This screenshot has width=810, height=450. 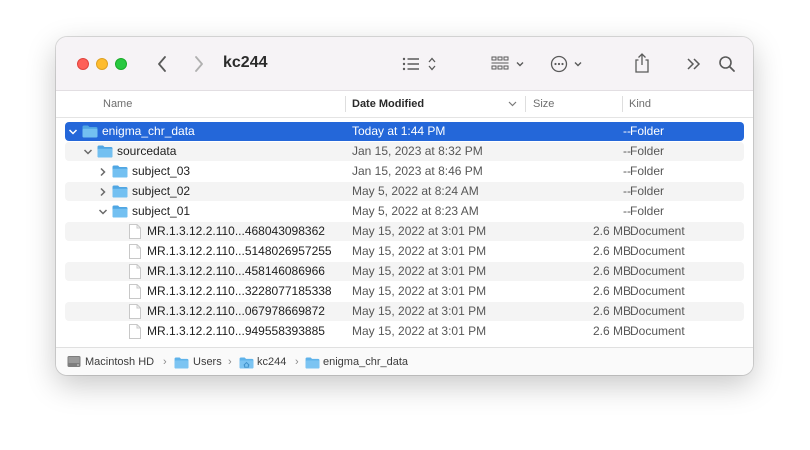 I want to click on ellipsis-circle-icon, so click(x=566, y=64).